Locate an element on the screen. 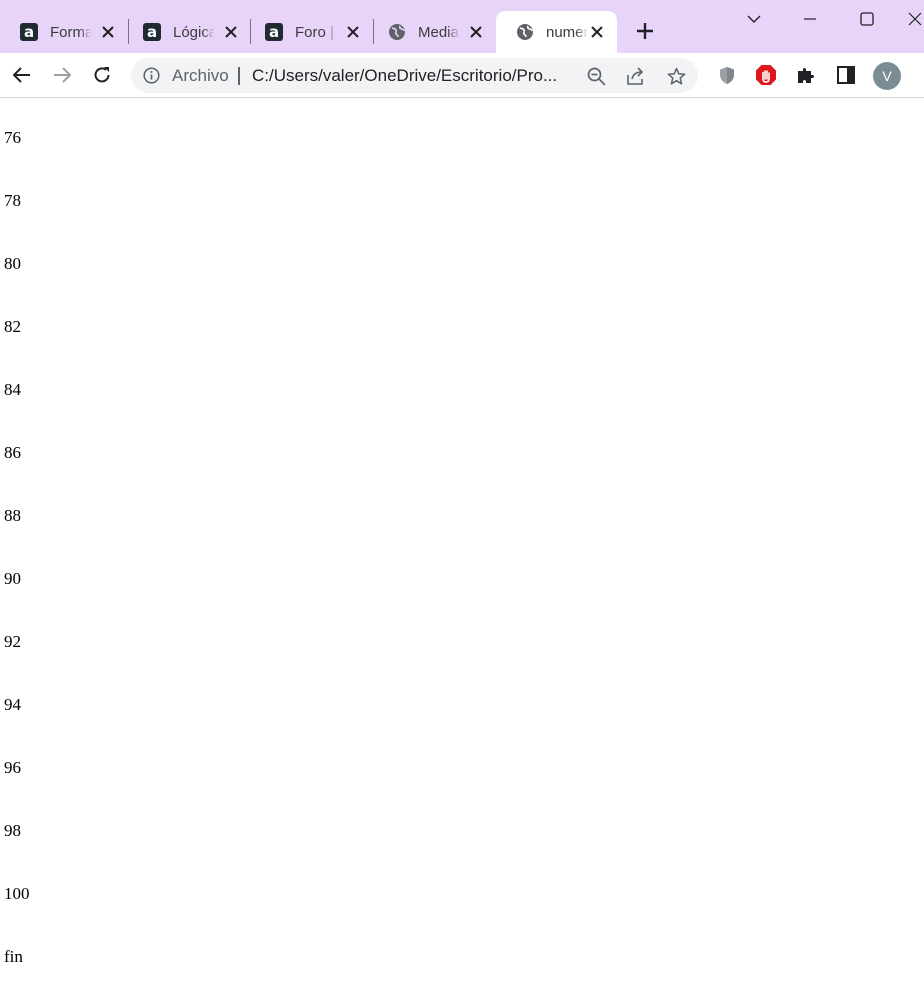 Image resolution: width=924 pixels, height=1002 pixels. extension-adblock-button is located at coordinates (766, 75).